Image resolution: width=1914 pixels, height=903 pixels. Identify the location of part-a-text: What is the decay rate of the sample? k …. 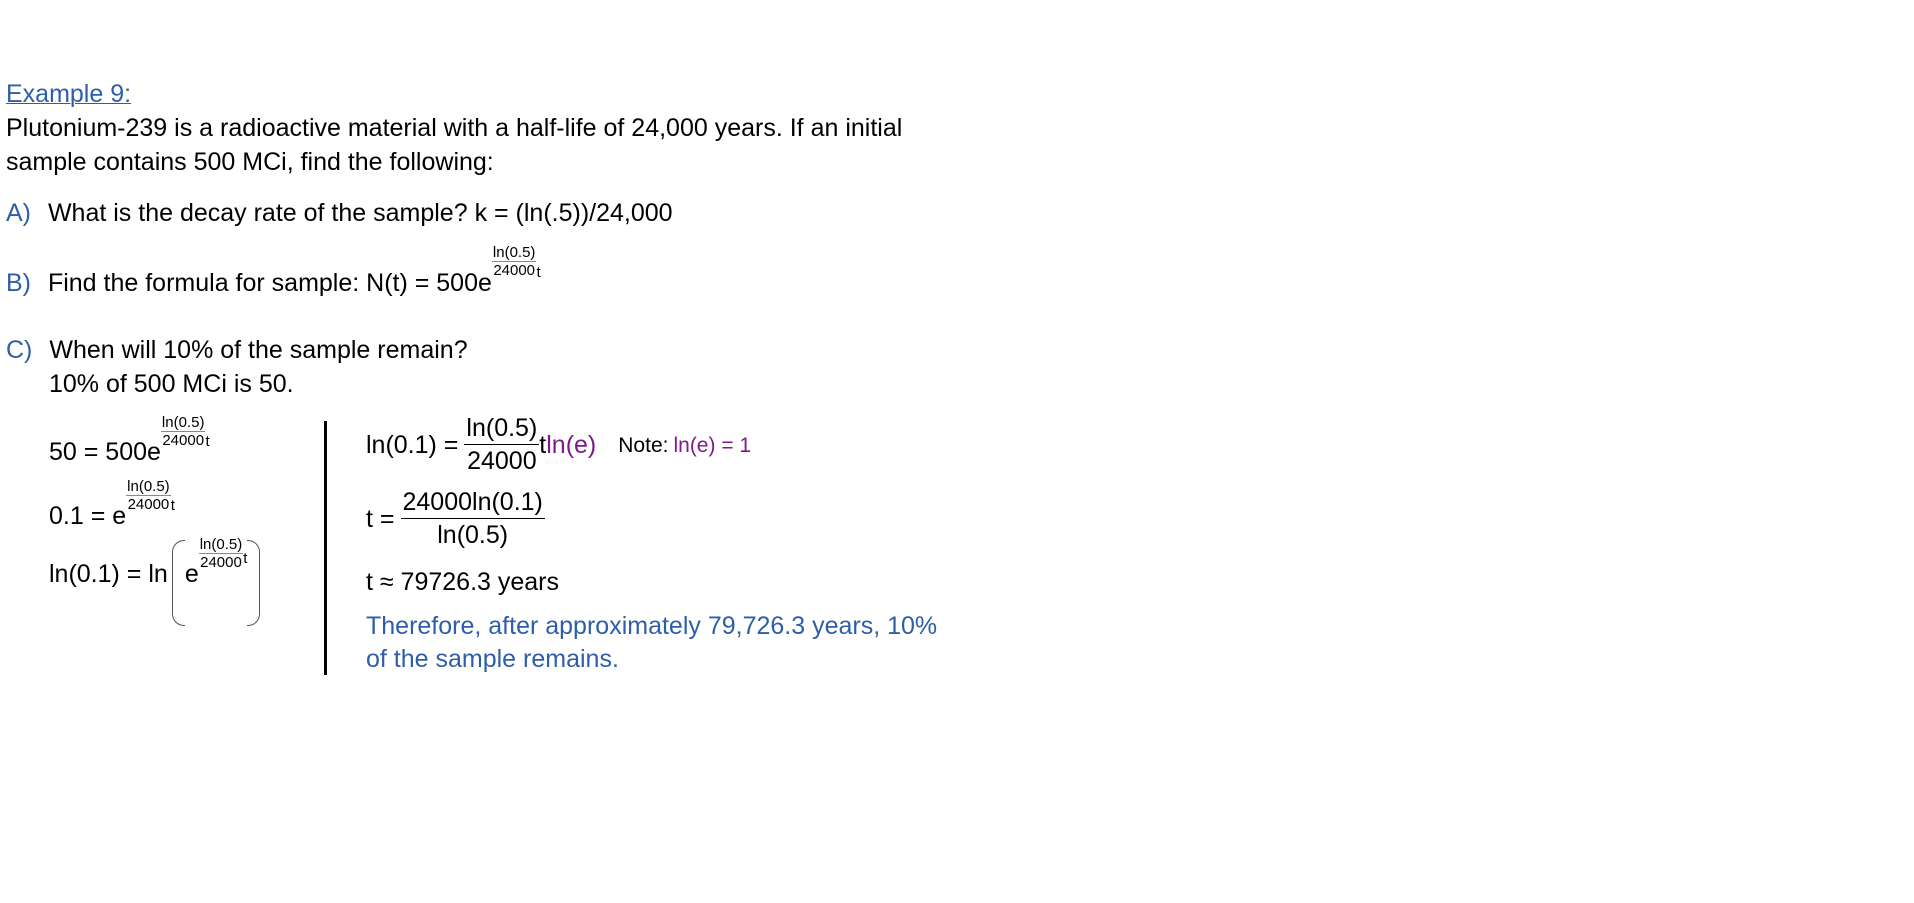
(360, 213).